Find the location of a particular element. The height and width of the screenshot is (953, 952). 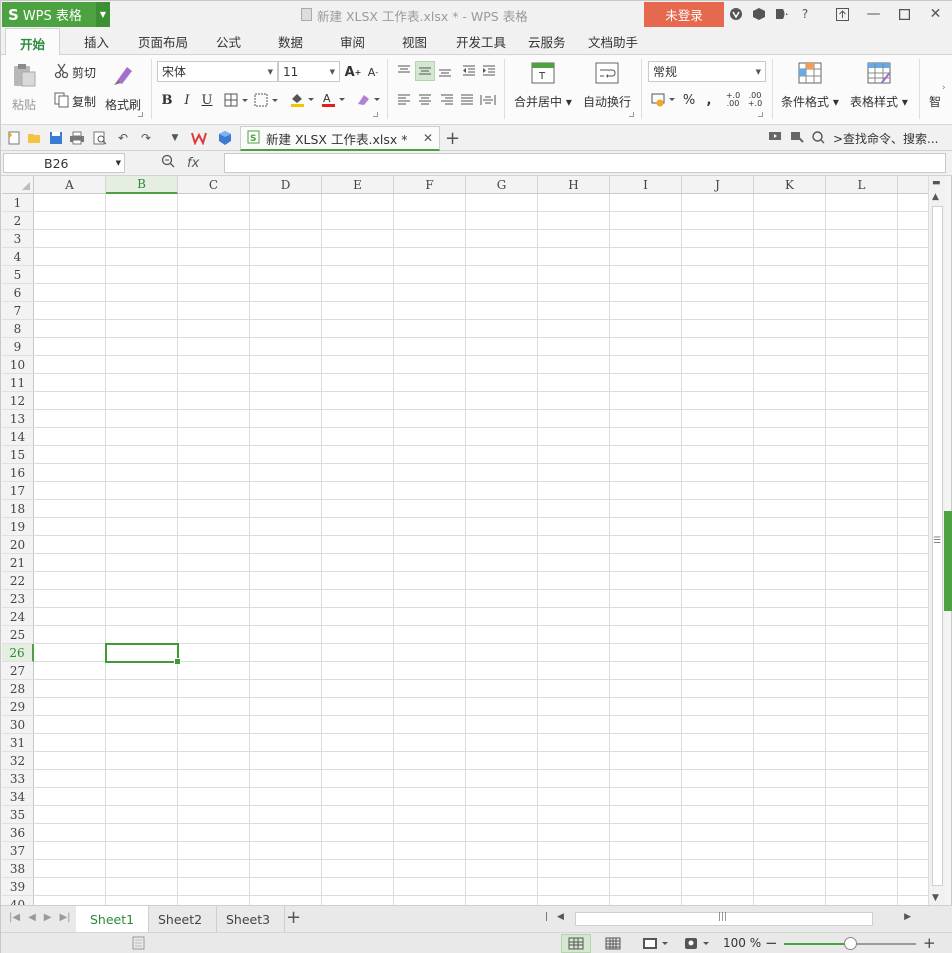

close-icon: ✕ is located at coordinates (935, 14).